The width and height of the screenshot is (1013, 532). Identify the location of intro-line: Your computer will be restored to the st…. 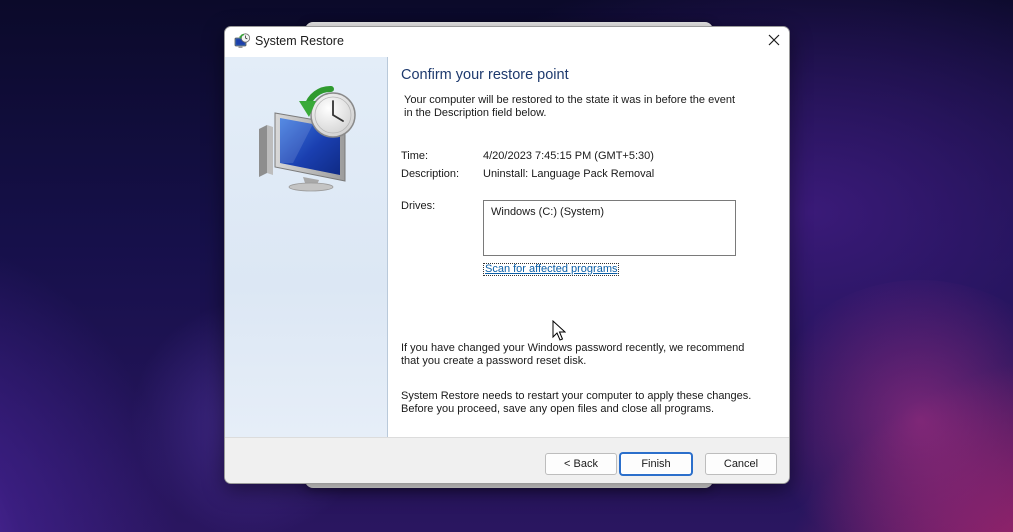
(569, 100).